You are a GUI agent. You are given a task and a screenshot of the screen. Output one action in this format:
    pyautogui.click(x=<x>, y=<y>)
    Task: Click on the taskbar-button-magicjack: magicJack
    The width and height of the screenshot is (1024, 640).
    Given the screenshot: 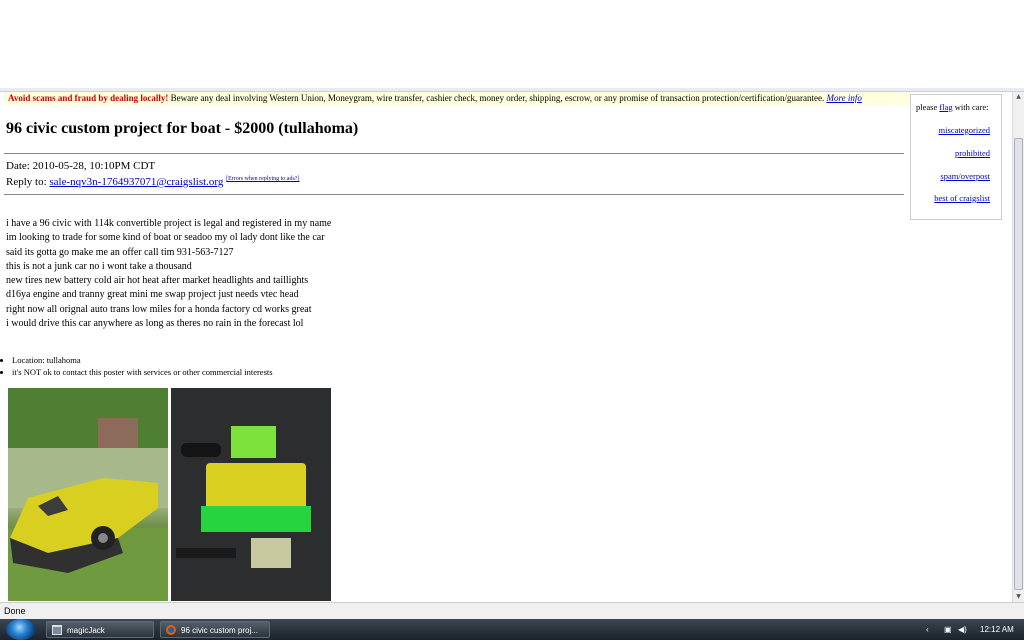 What is the action you would take?
    pyautogui.click(x=100, y=629)
    